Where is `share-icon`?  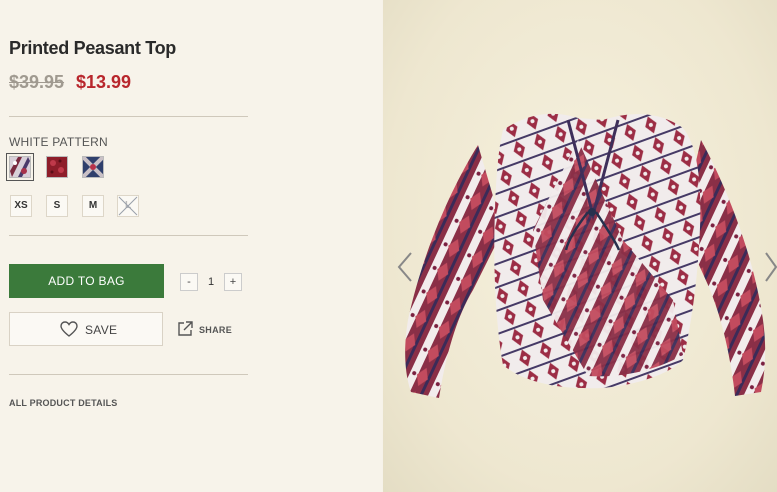 share-icon is located at coordinates (185, 329).